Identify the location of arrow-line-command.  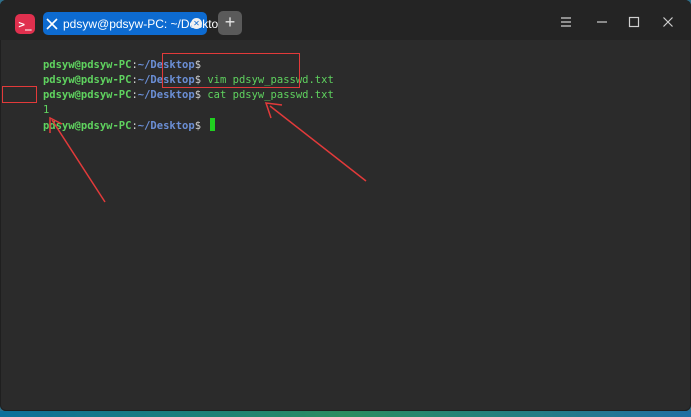
(318, 143).